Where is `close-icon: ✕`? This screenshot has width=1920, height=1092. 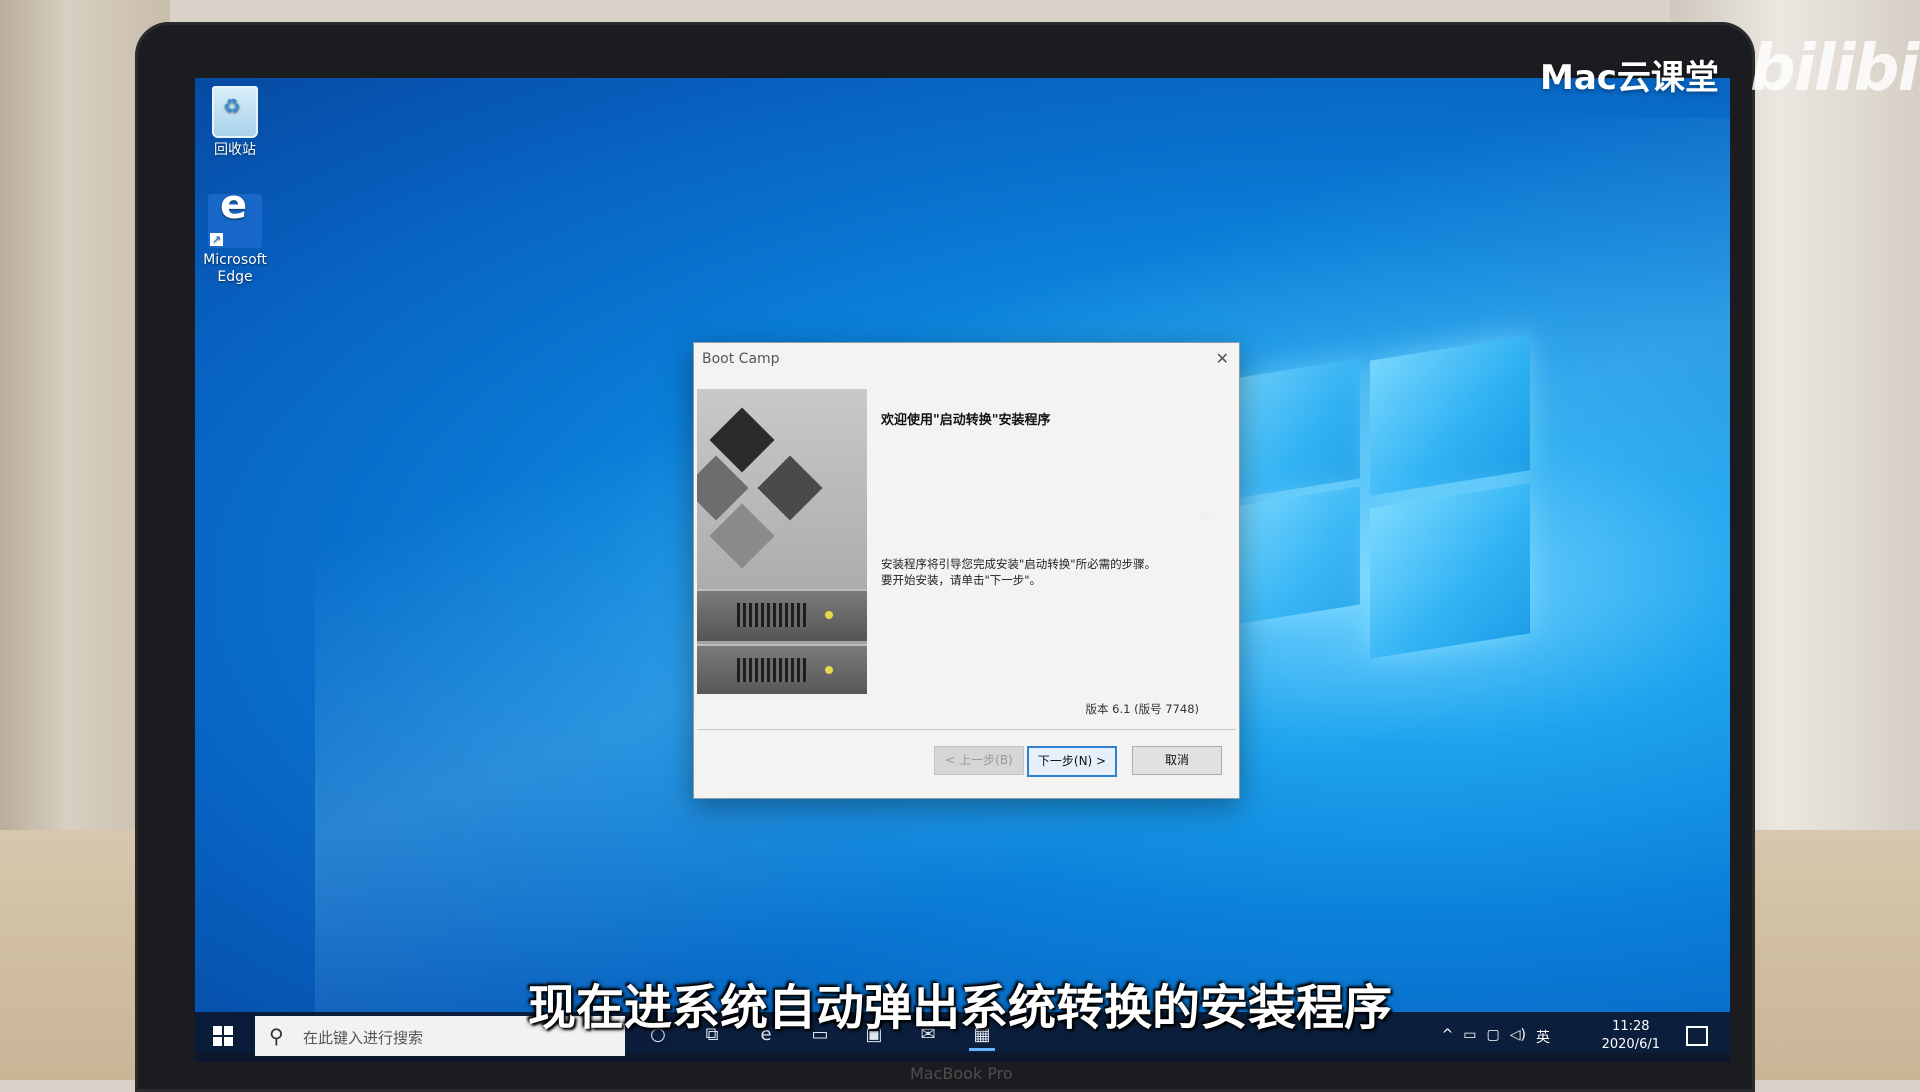 close-icon: ✕ is located at coordinates (1222, 358).